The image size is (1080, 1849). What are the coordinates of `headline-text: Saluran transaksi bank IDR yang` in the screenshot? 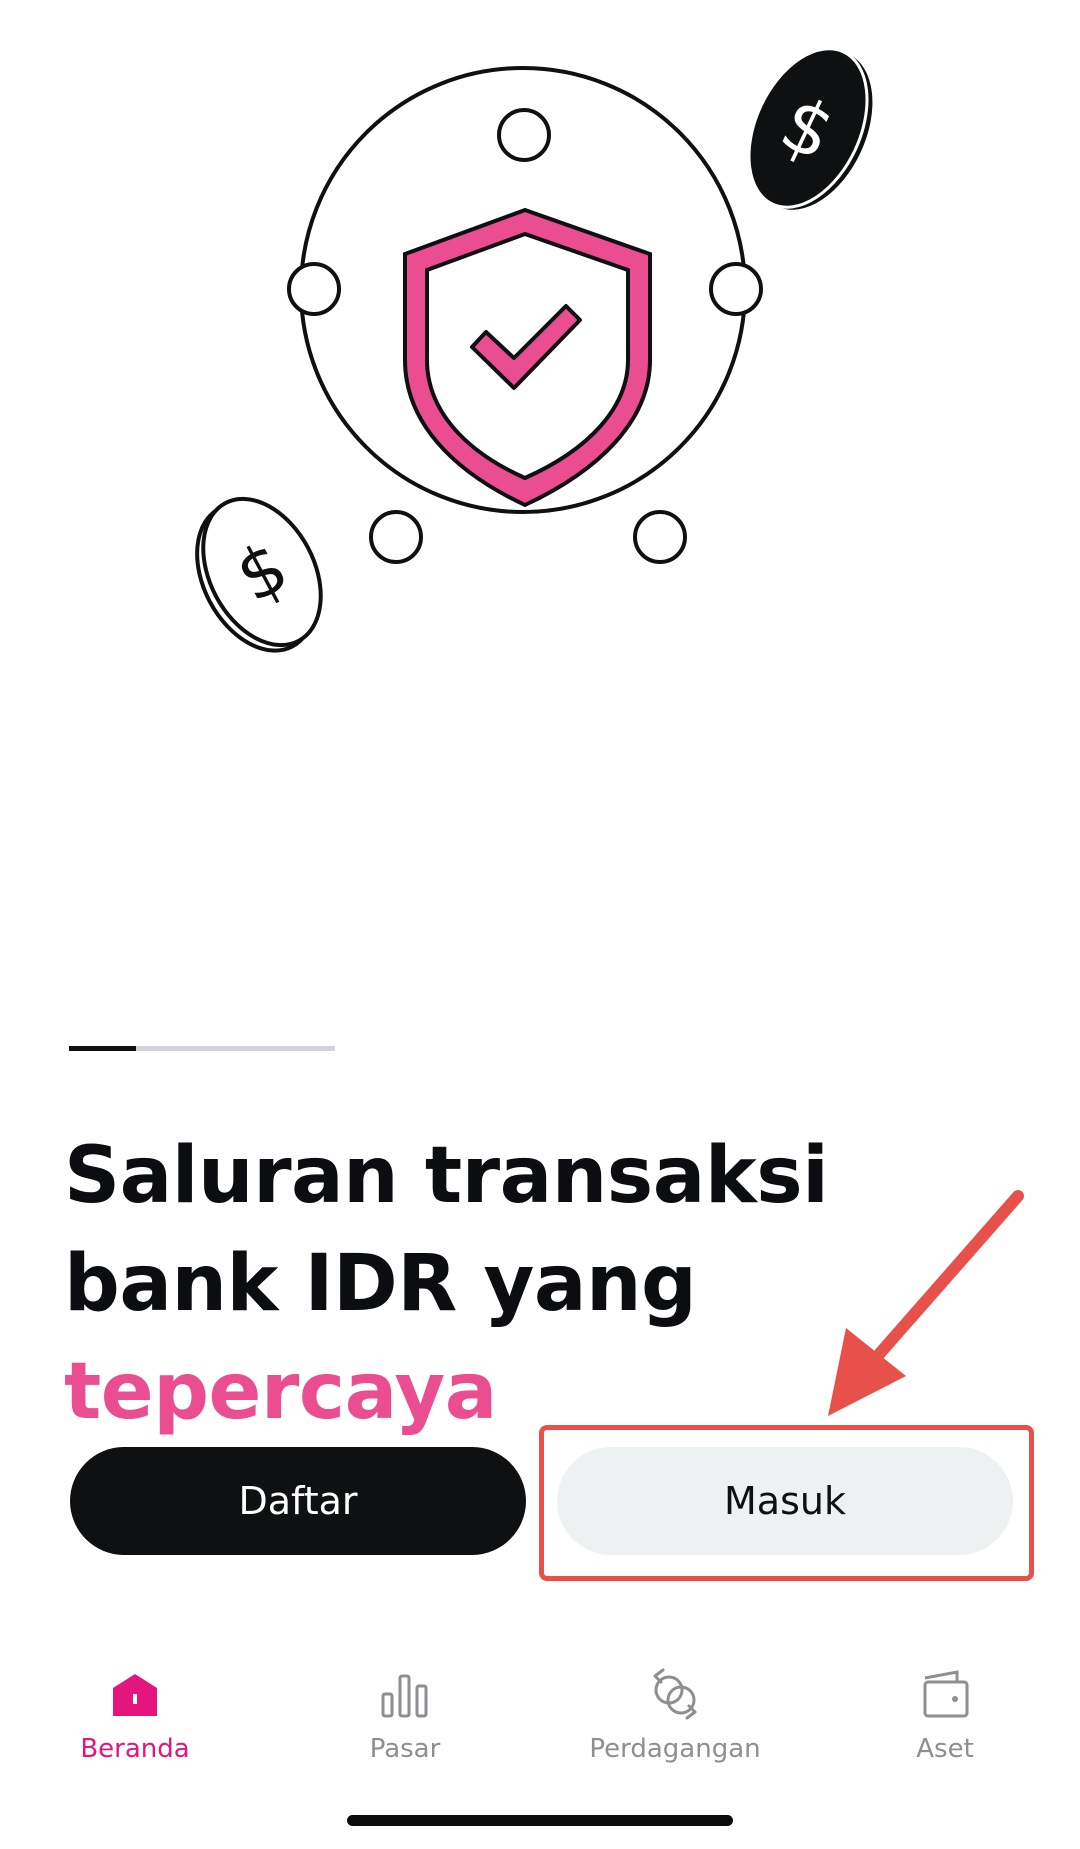 It's located at (446, 1230).